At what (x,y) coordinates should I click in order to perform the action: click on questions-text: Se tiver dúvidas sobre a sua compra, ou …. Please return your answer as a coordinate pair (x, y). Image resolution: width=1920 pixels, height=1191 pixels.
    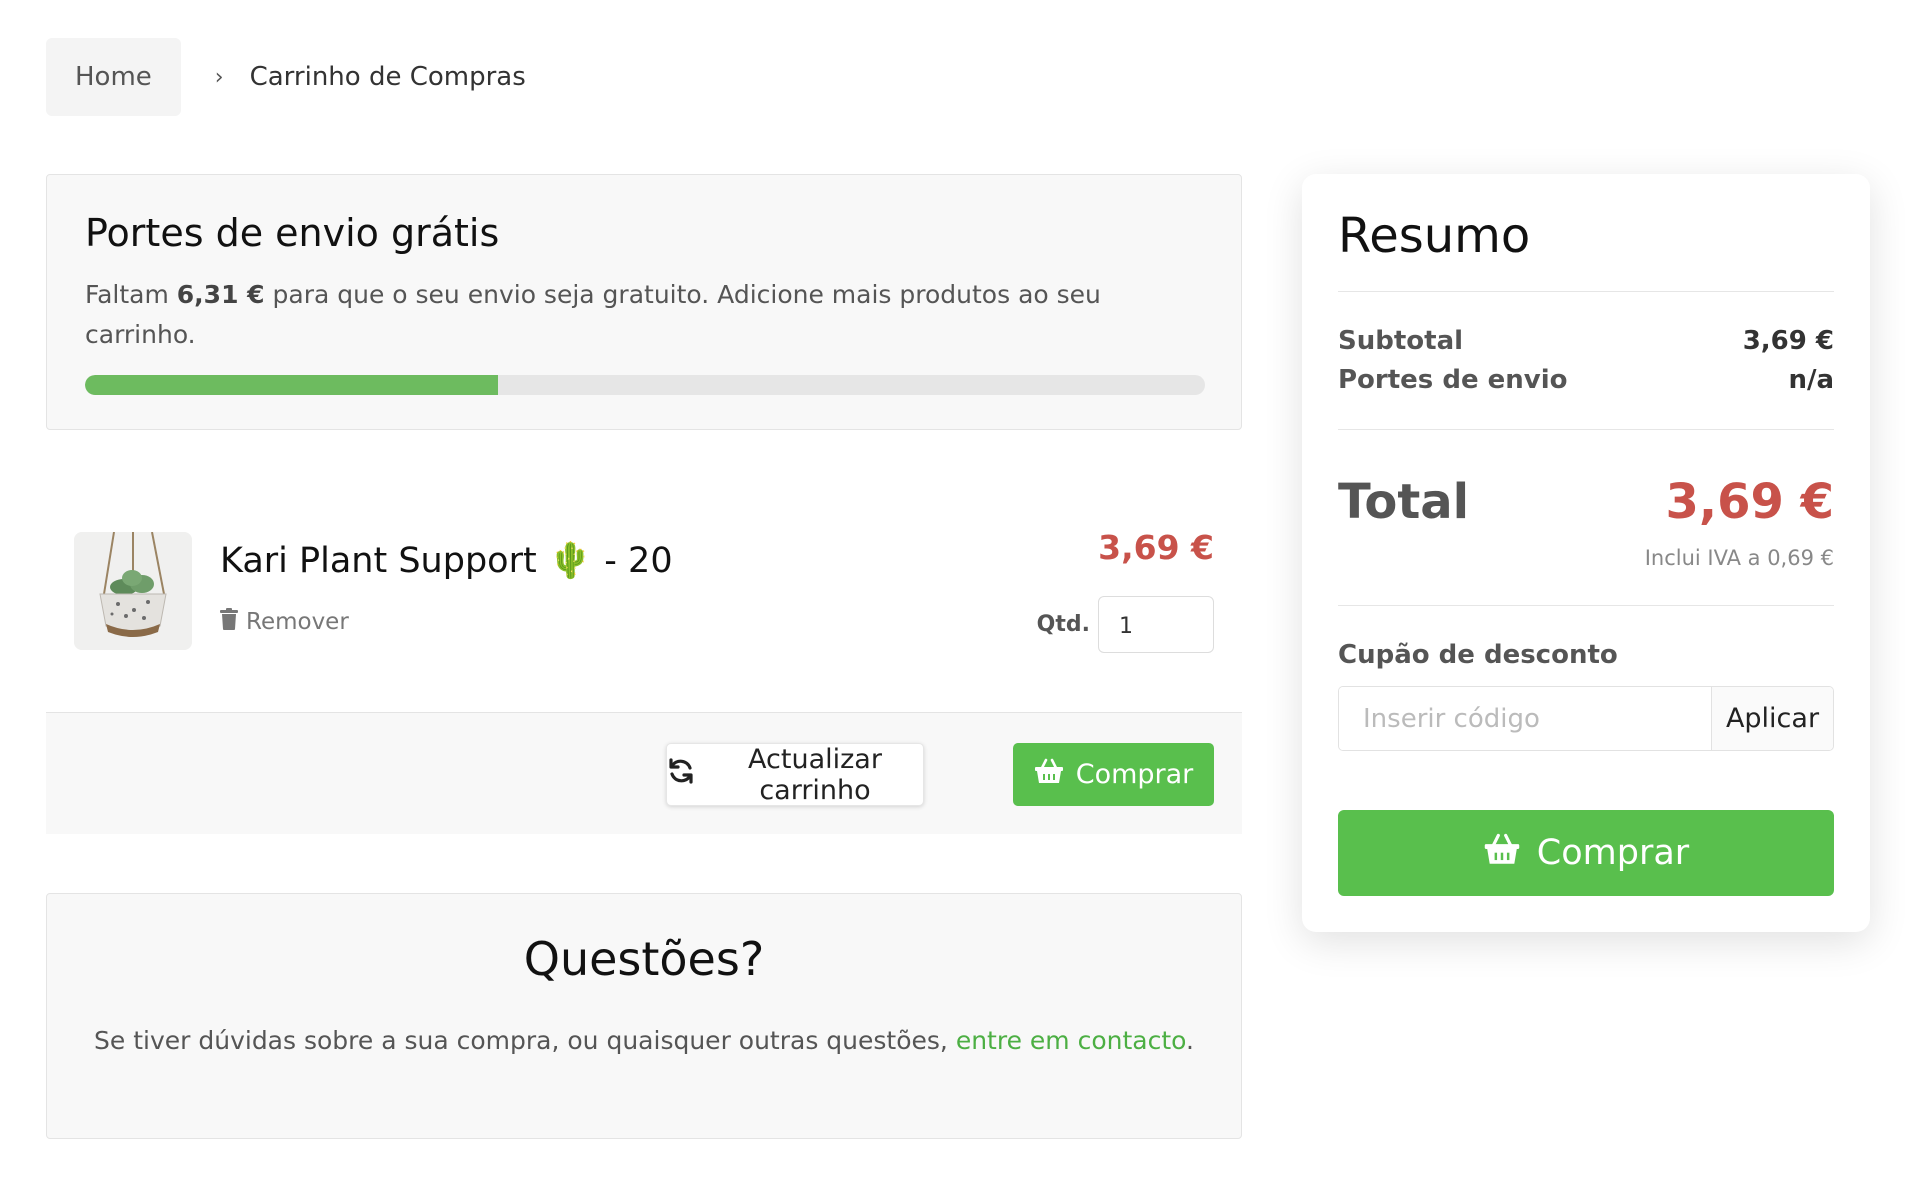
    Looking at the image, I should click on (644, 1040).